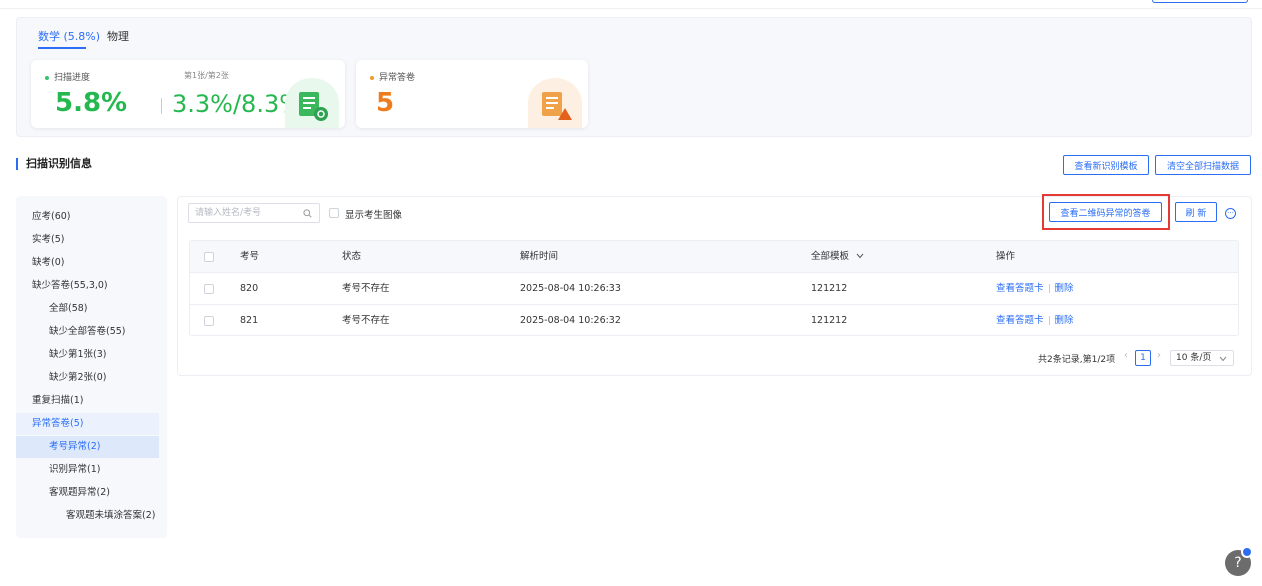 The image size is (1262, 586). Describe the element at coordinates (249, 288) in the screenshot. I see `row-exam-no: 820` at that location.